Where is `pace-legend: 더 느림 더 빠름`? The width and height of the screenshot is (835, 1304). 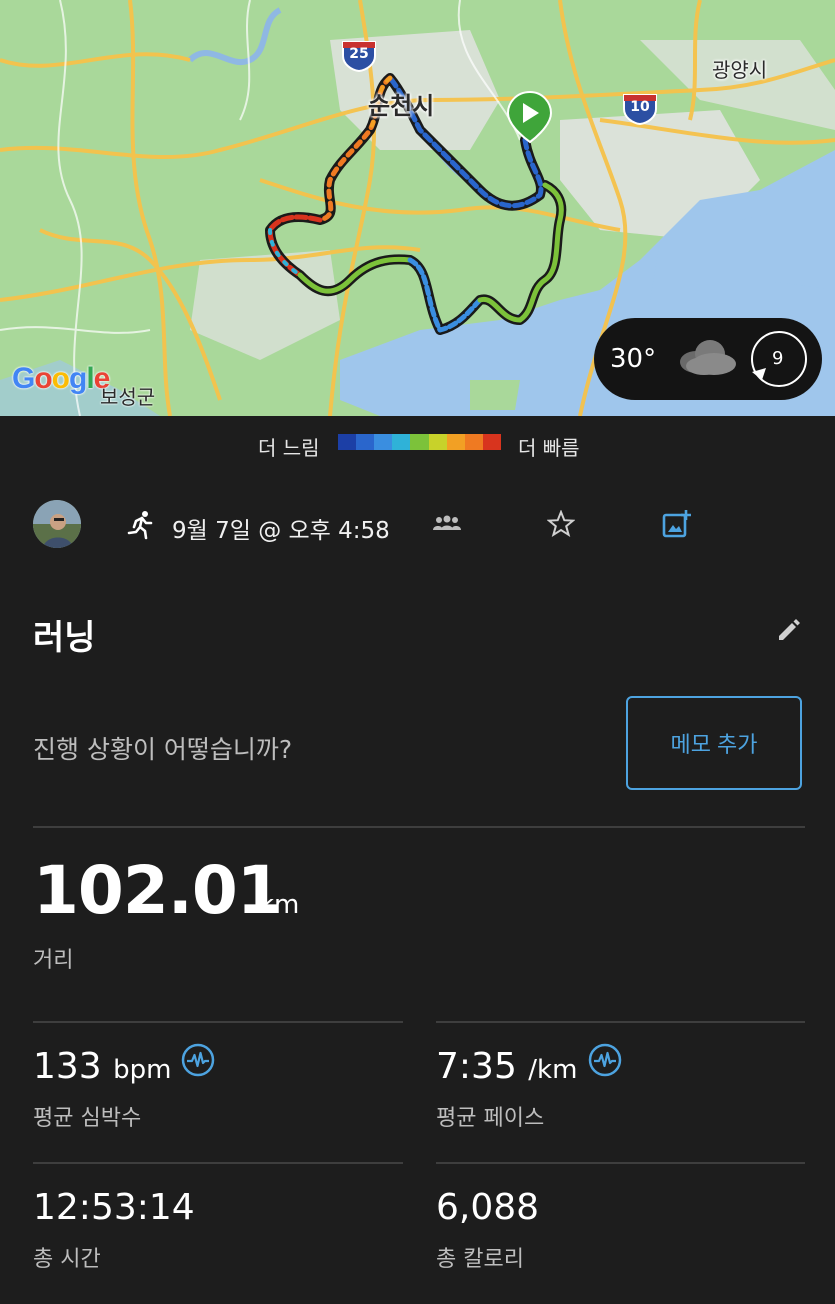
pace-legend: 더 느림 더 빠름 is located at coordinates (417, 444).